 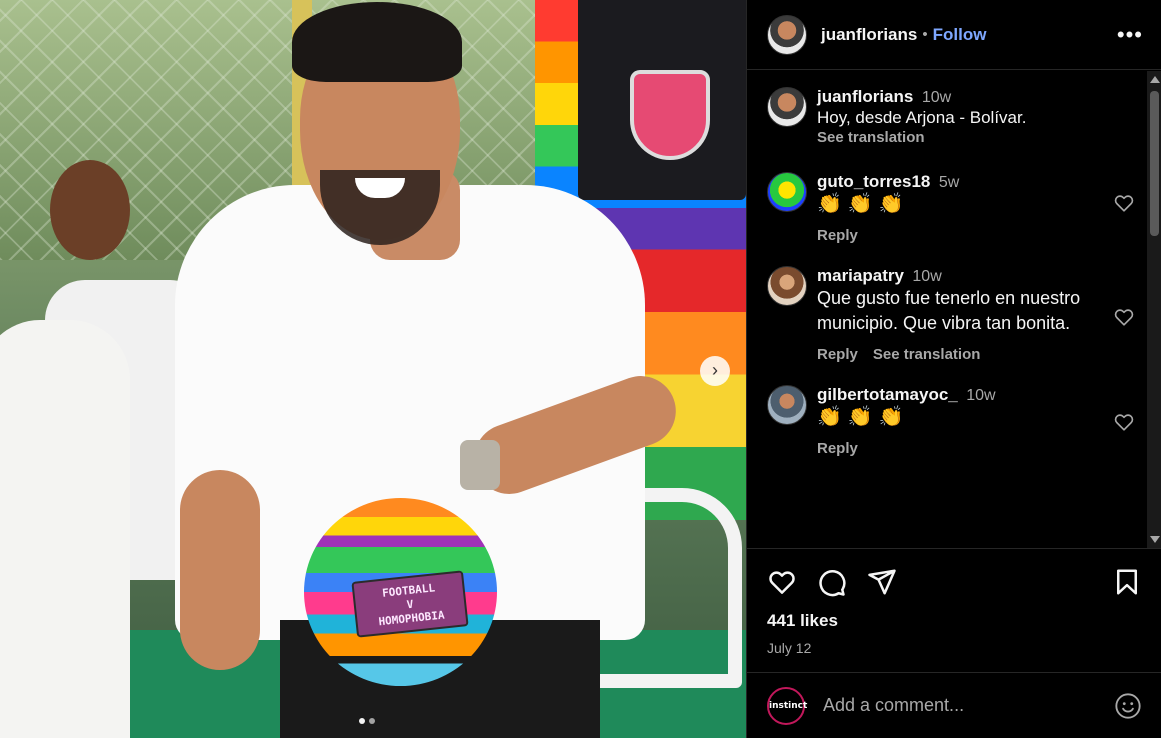 What do you see at coordinates (832, 582) in the screenshot?
I see `comment-icon` at bounding box center [832, 582].